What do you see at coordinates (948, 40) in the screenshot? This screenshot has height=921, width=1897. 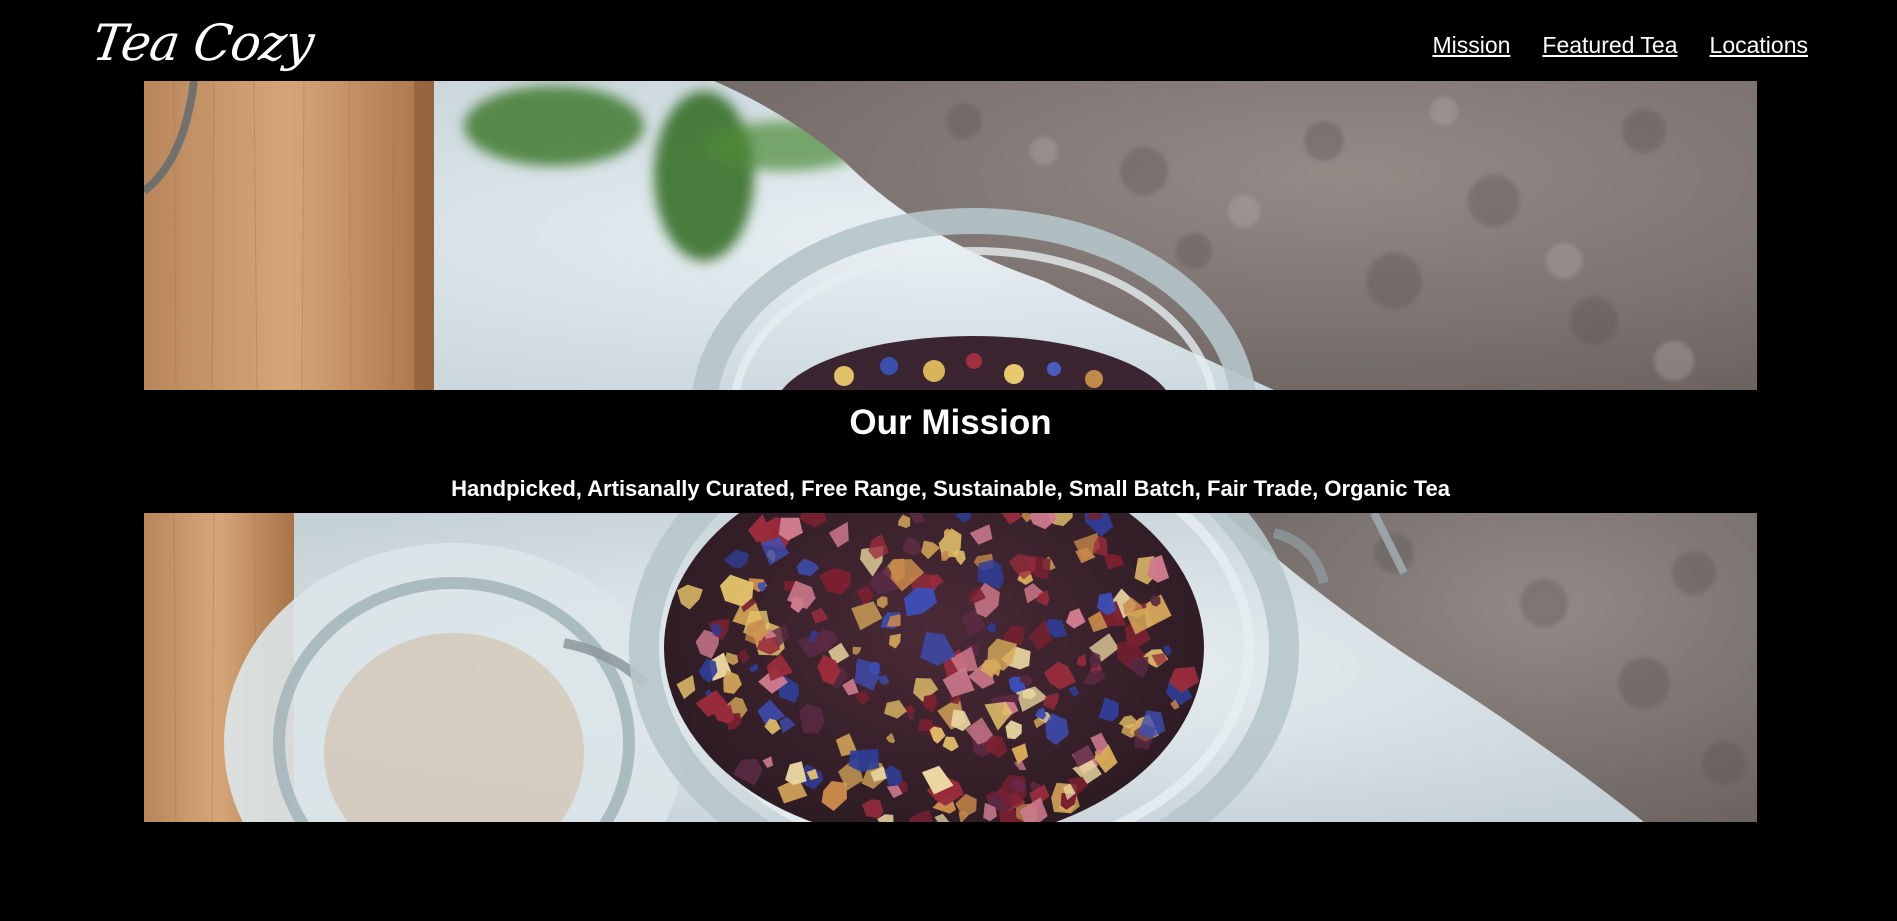 I see `site-header: Tea Cozy Mission Featured Tea Locations` at bounding box center [948, 40].